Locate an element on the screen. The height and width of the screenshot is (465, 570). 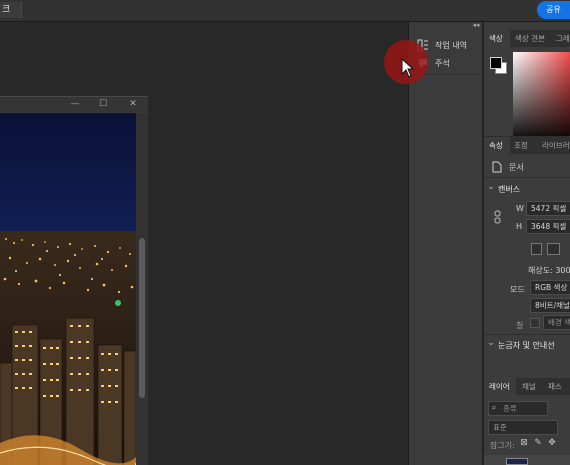
tab-color: 색상 is located at coordinates (497, 38).